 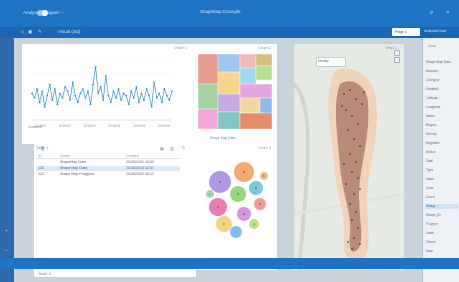 What do you see at coordinates (140, 168) in the screenshot?
I see `table-cell: 2018/02/14 12:31` at bounding box center [140, 168].